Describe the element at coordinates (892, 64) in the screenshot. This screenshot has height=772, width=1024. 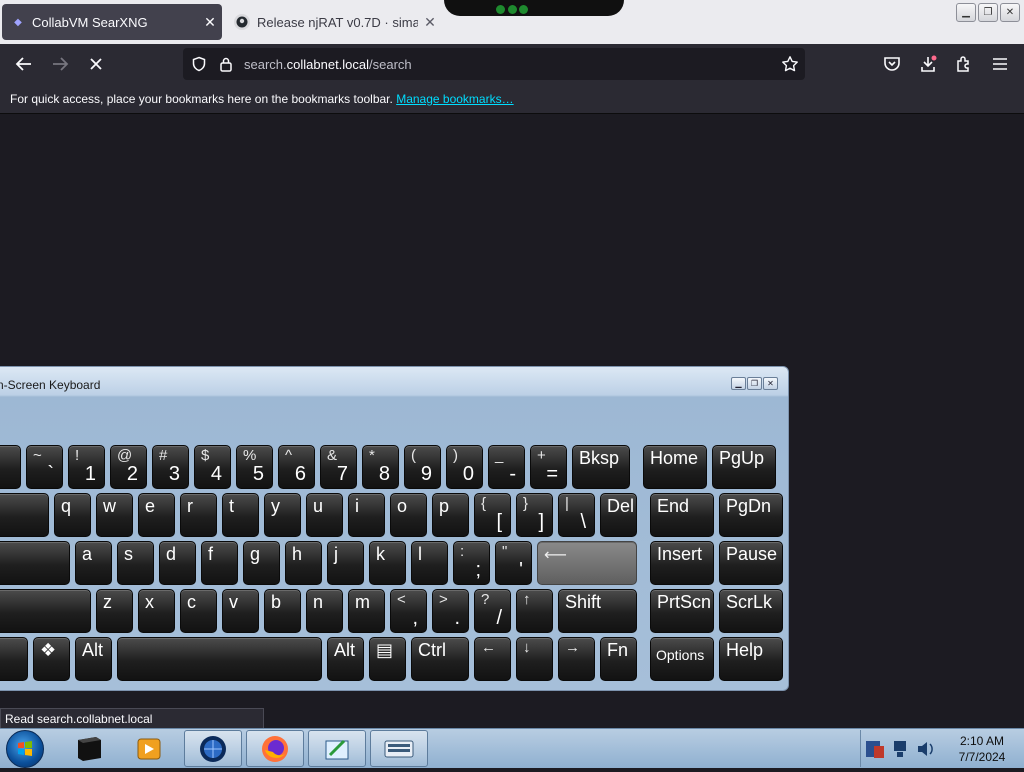
I see `pocket-button` at that location.